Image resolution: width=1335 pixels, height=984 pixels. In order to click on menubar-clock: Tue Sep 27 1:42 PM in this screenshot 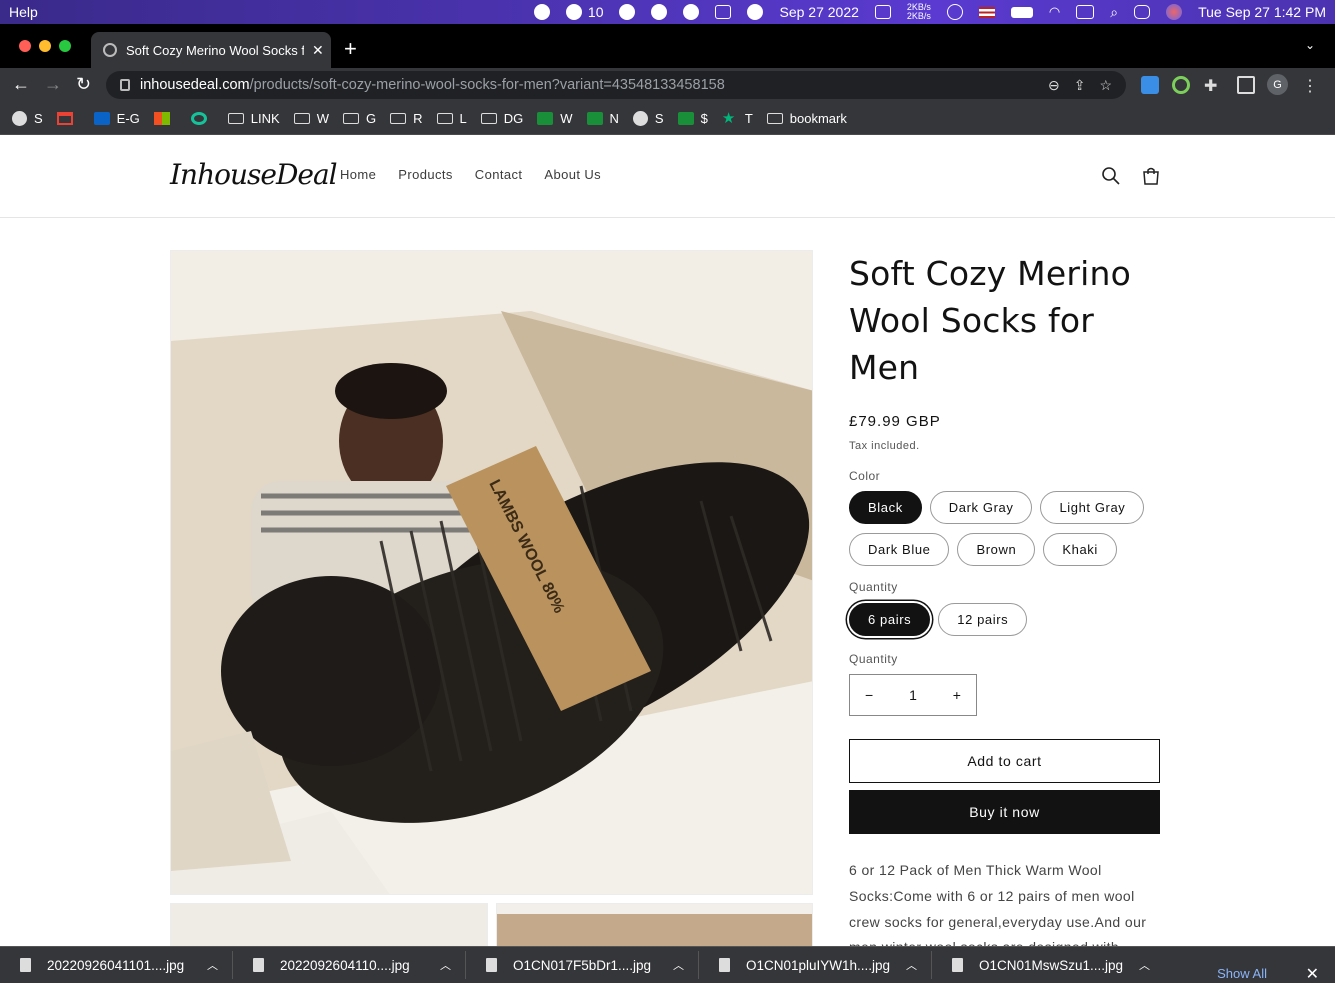, I will do `click(1262, 12)`.